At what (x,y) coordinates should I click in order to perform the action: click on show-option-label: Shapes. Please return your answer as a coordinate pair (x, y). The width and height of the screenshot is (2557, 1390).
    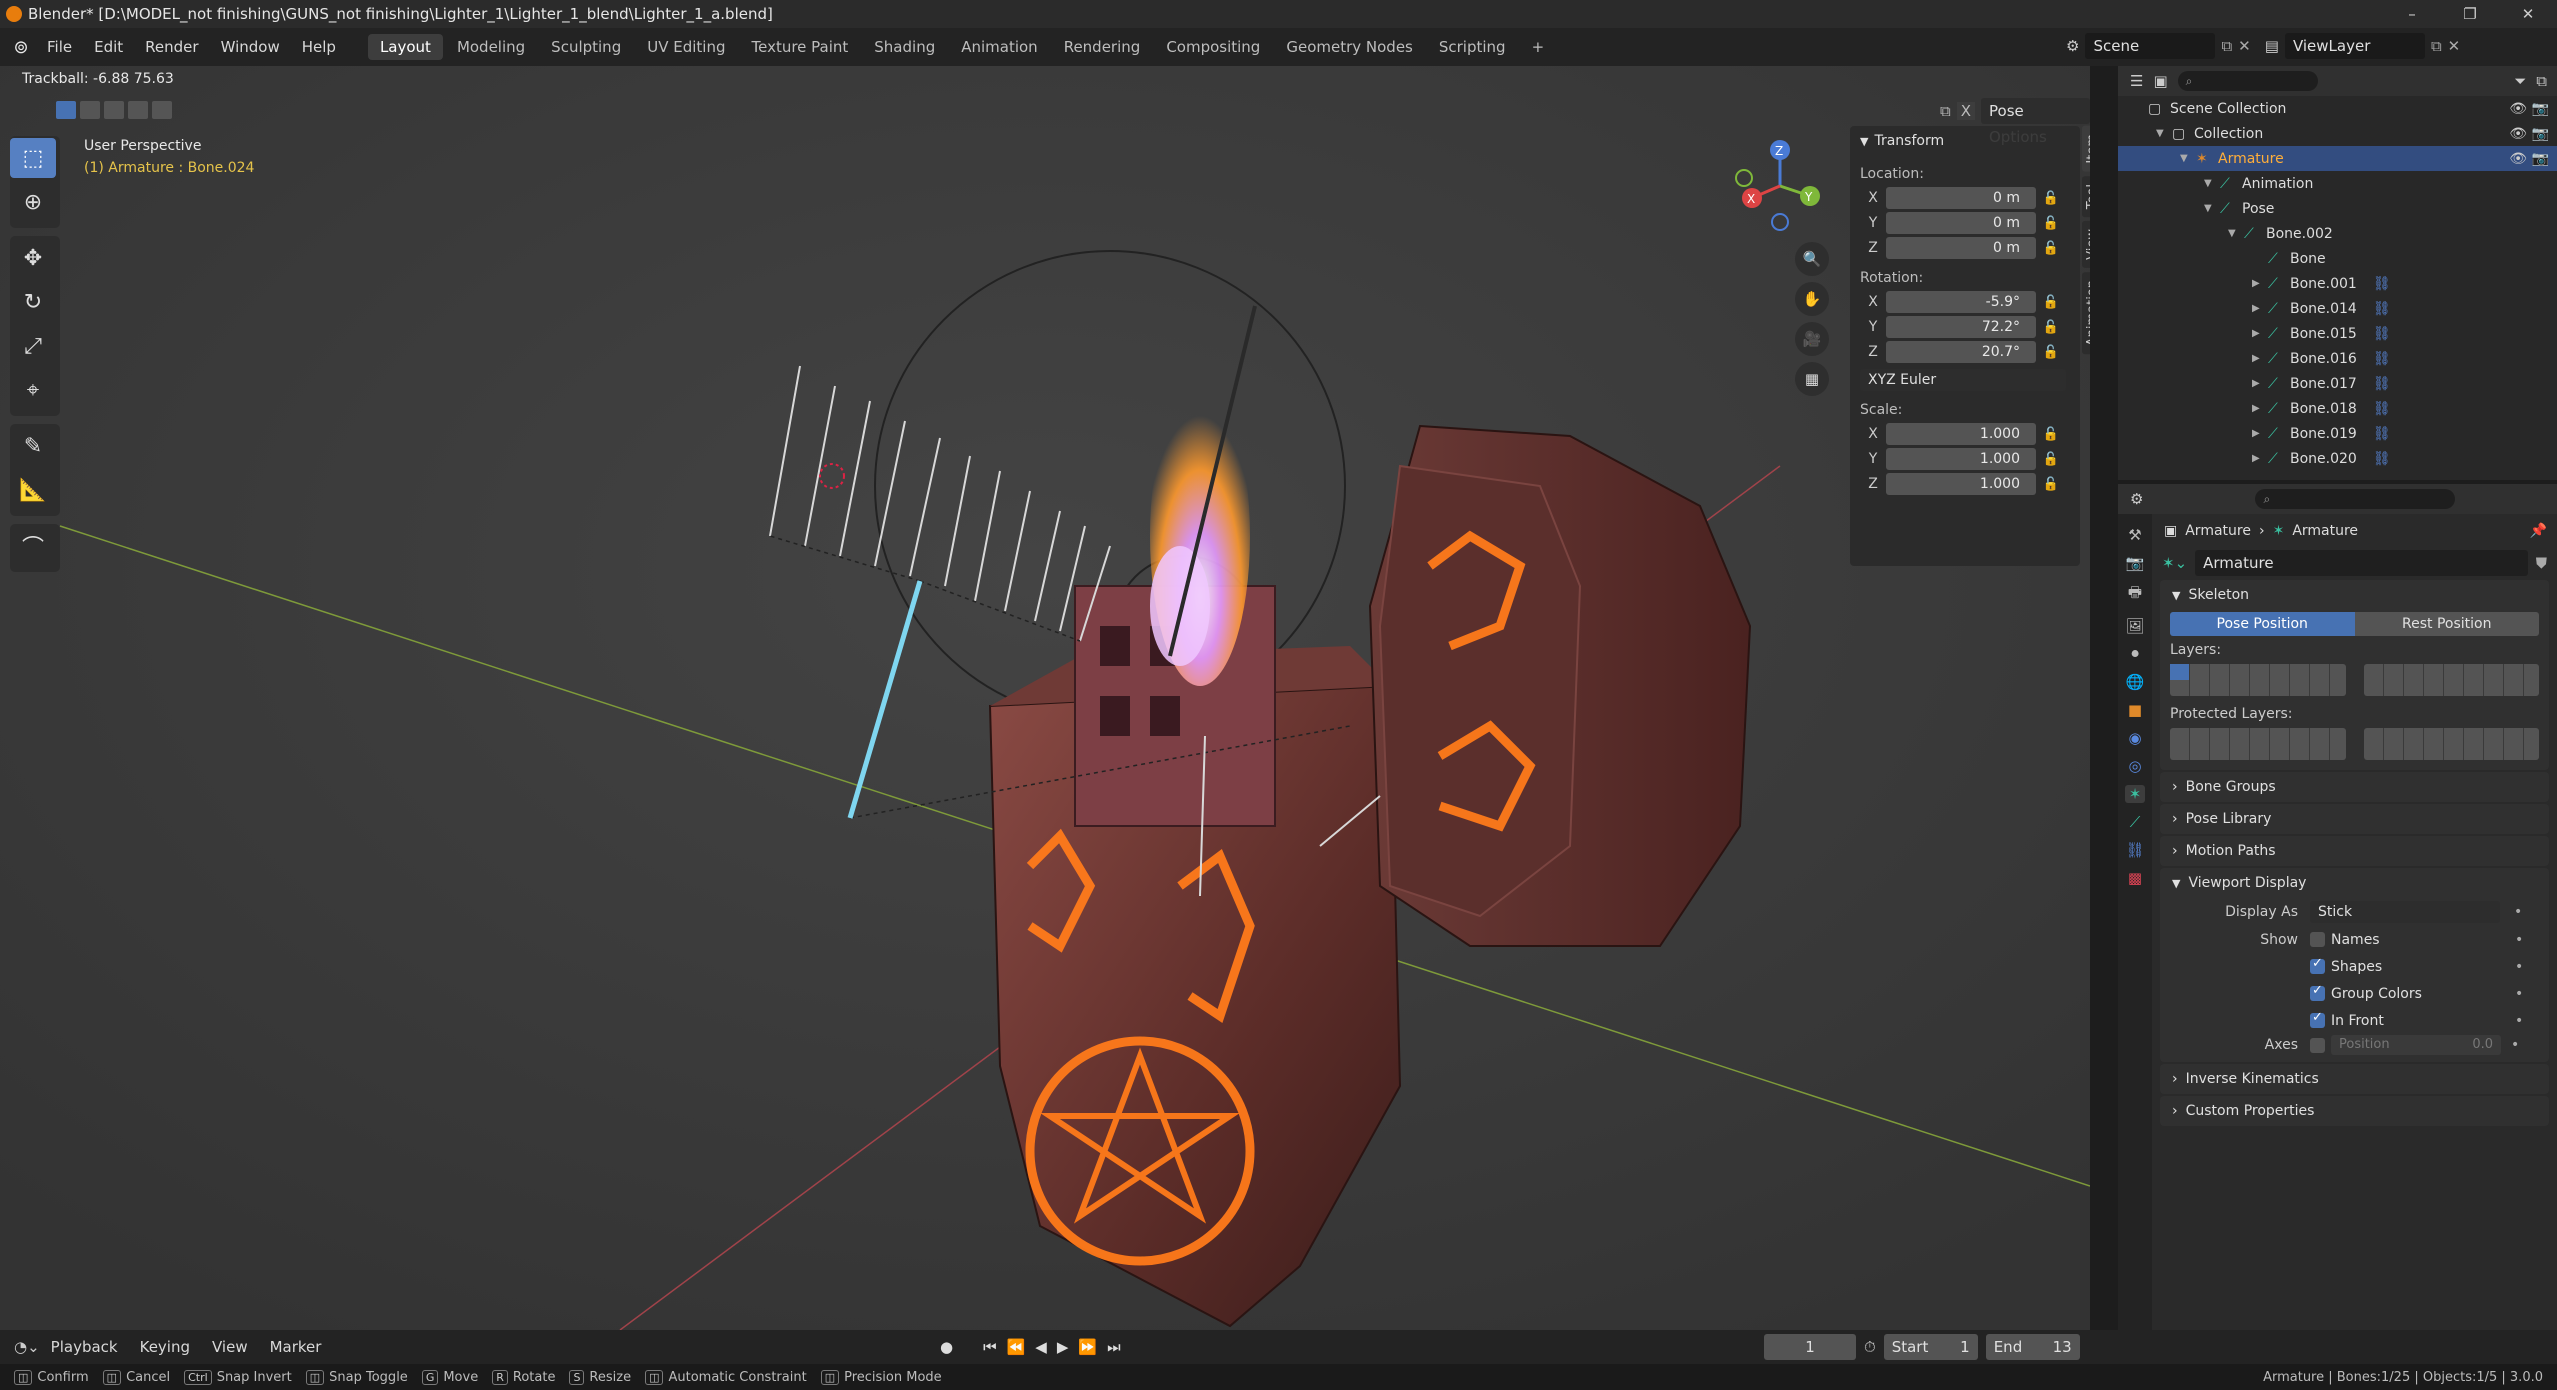
    Looking at the image, I should click on (2423, 967).